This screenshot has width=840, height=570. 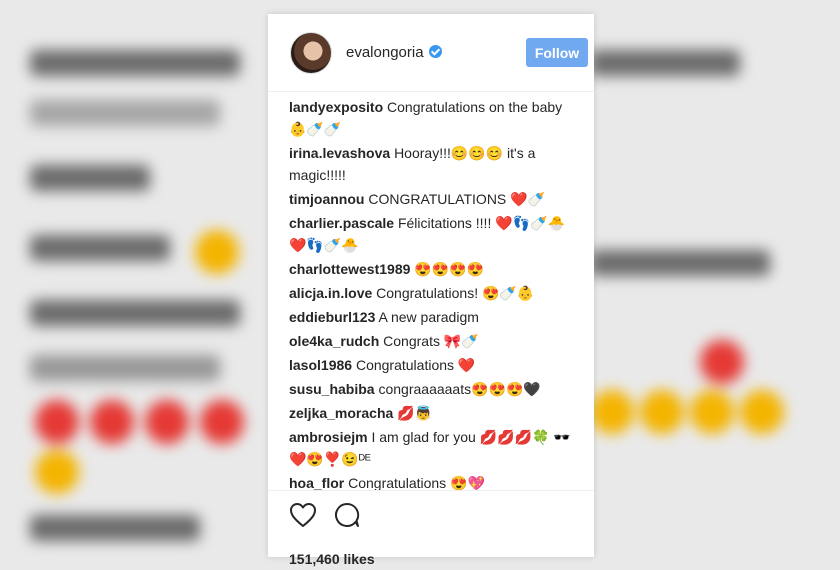 I want to click on comment-user: irina.levashova, so click(x=339, y=153).